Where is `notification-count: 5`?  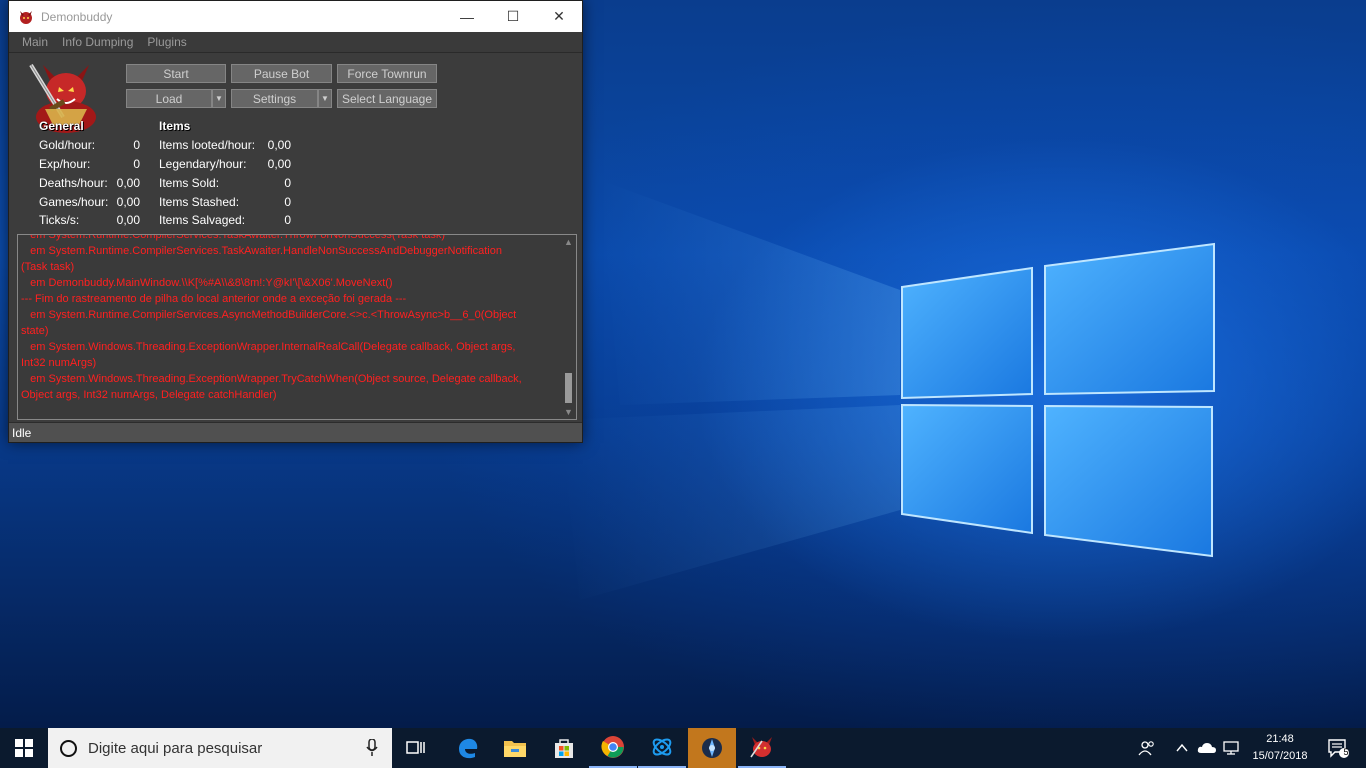
notification-count: 5 is located at coordinates (1346, 752).